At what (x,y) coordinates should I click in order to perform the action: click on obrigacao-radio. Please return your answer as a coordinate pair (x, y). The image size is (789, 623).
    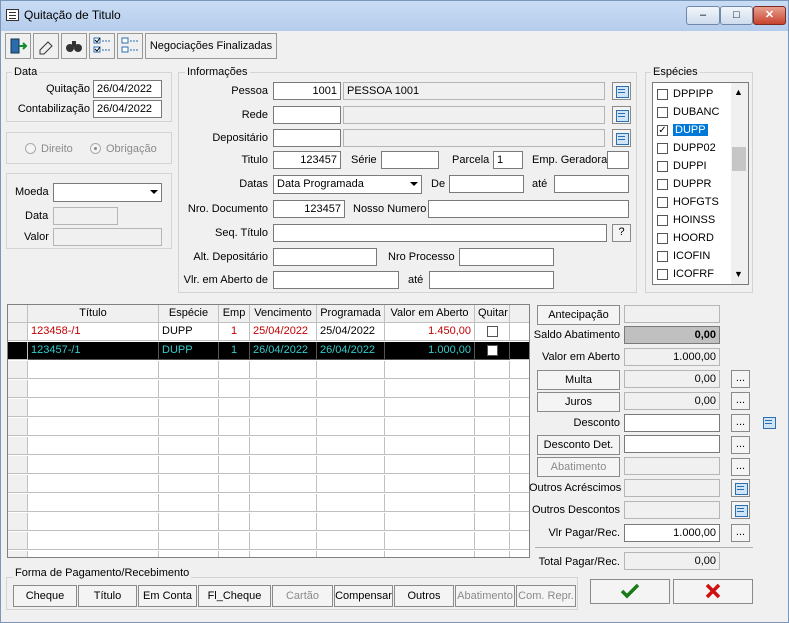
    Looking at the image, I should click on (95, 148).